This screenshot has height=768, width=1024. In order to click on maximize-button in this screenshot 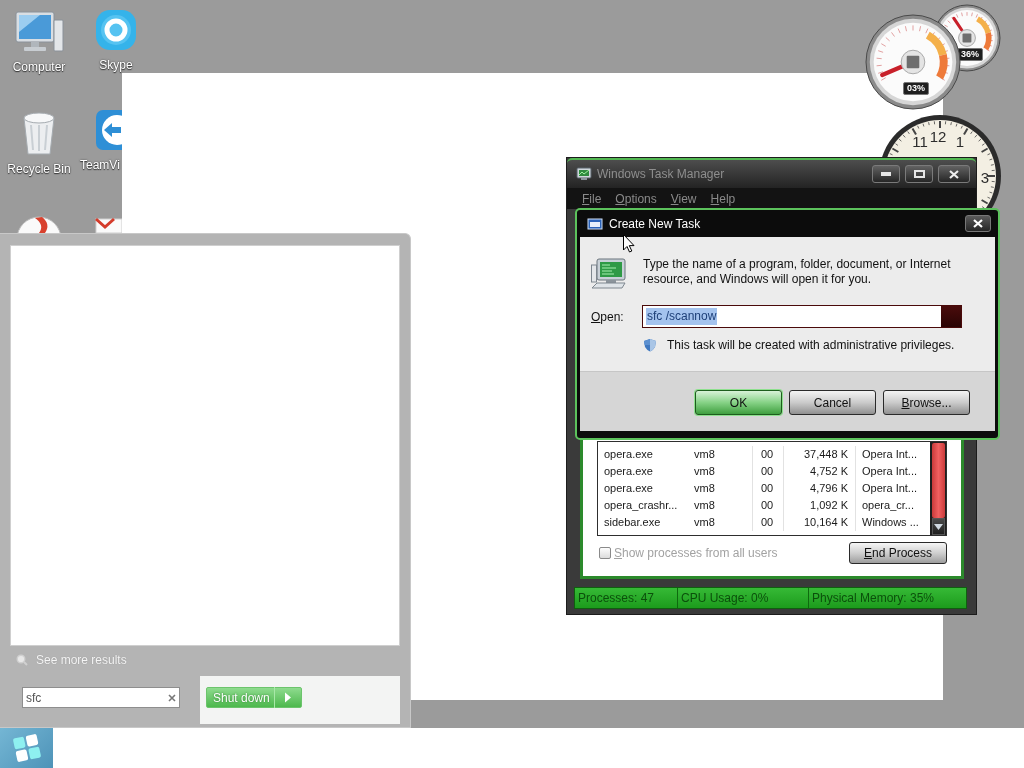, I will do `click(919, 174)`.